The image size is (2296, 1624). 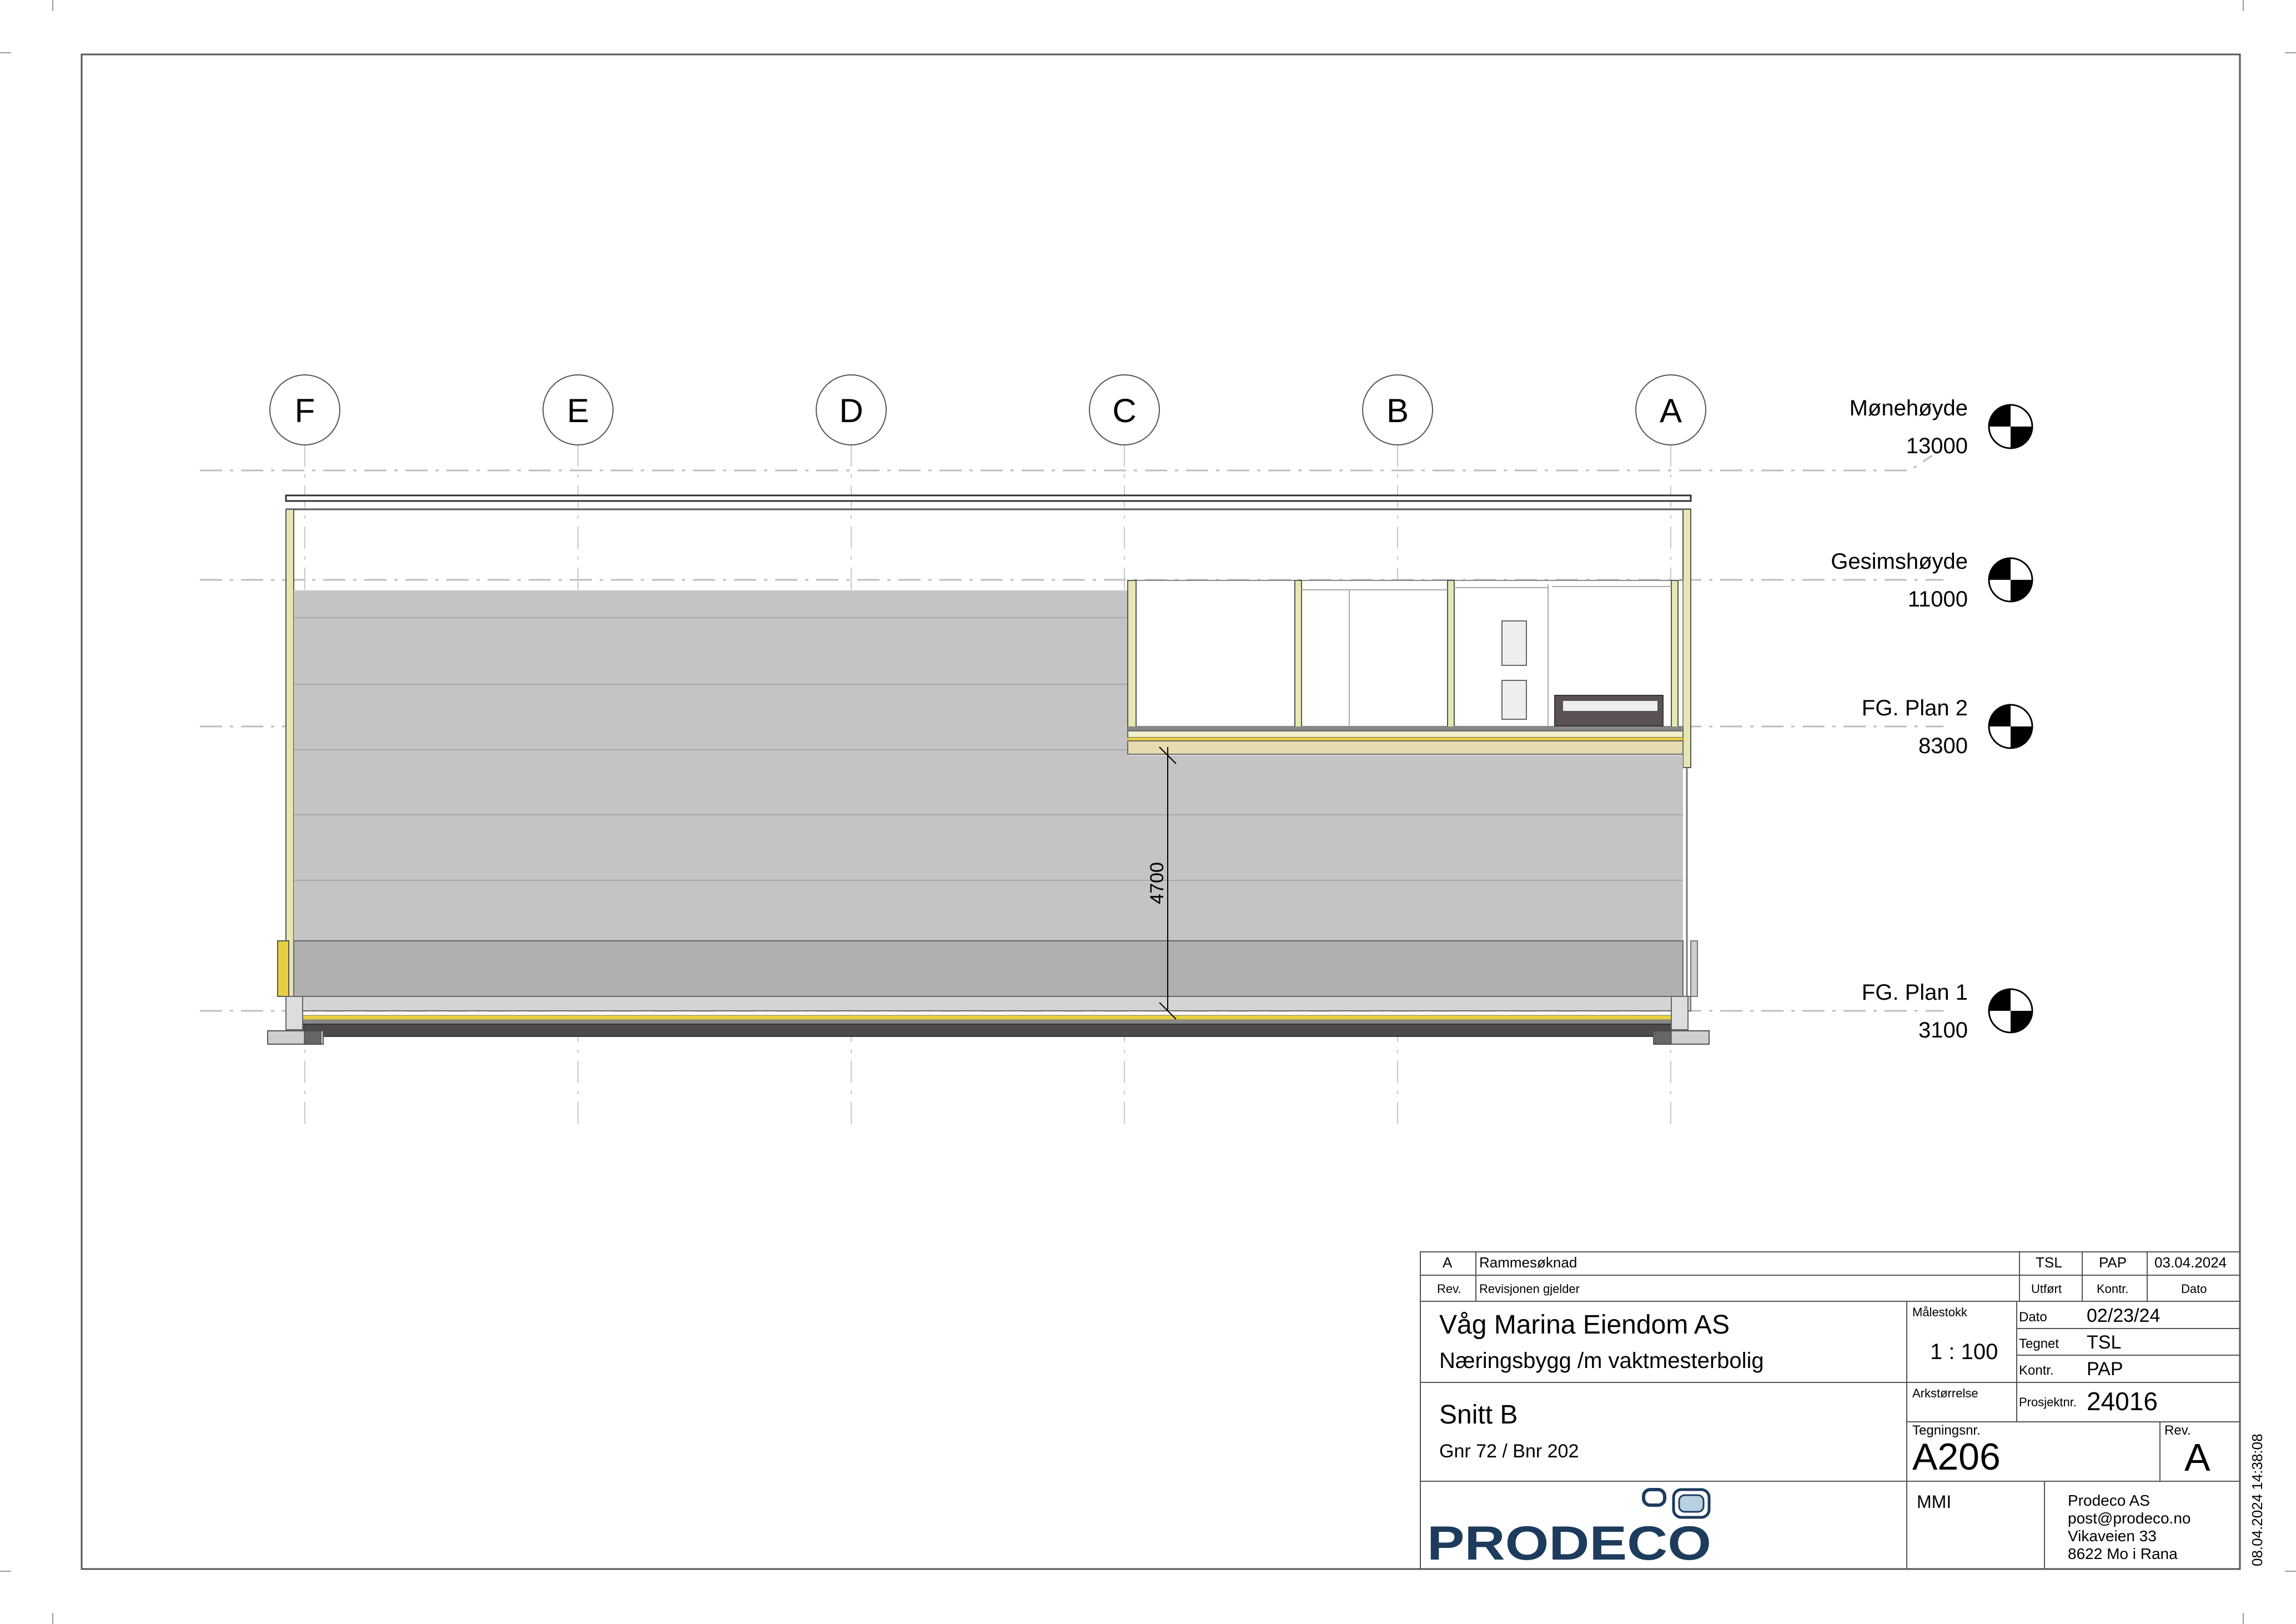 What do you see at coordinates (2113, 1289) in the screenshot?
I see `rev-header-checked: Kontr.` at bounding box center [2113, 1289].